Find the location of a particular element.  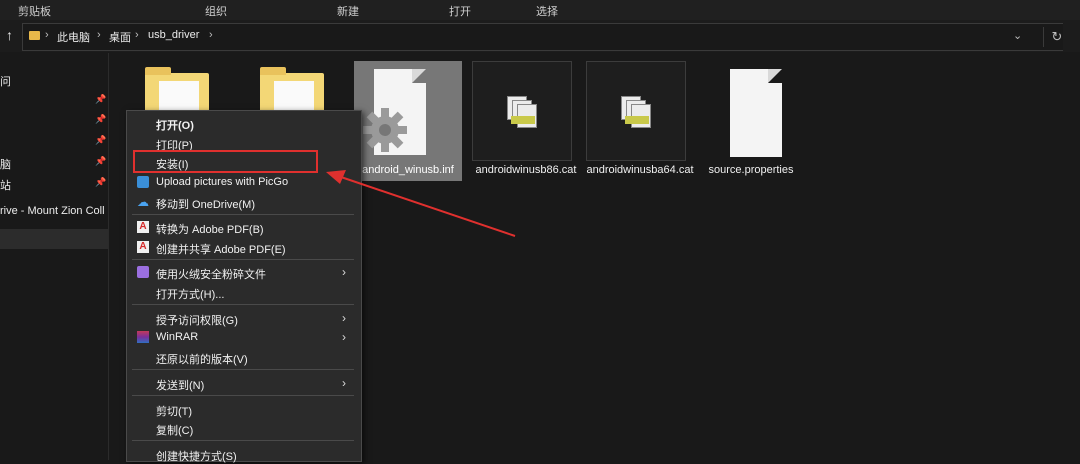

nav-item-onedrive: rive - Mount Zion Coll is located at coordinates (54, 212).